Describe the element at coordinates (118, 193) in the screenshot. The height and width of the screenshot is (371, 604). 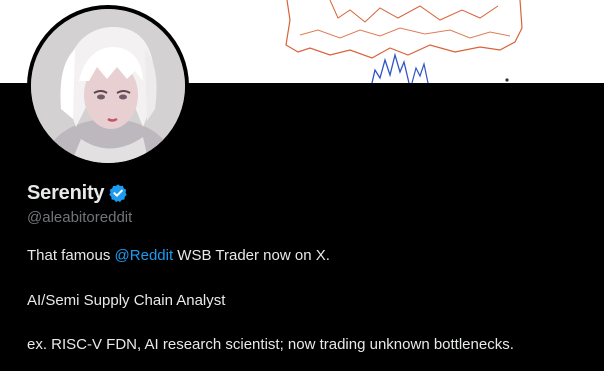
I see `verified-badge-icon` at that location.